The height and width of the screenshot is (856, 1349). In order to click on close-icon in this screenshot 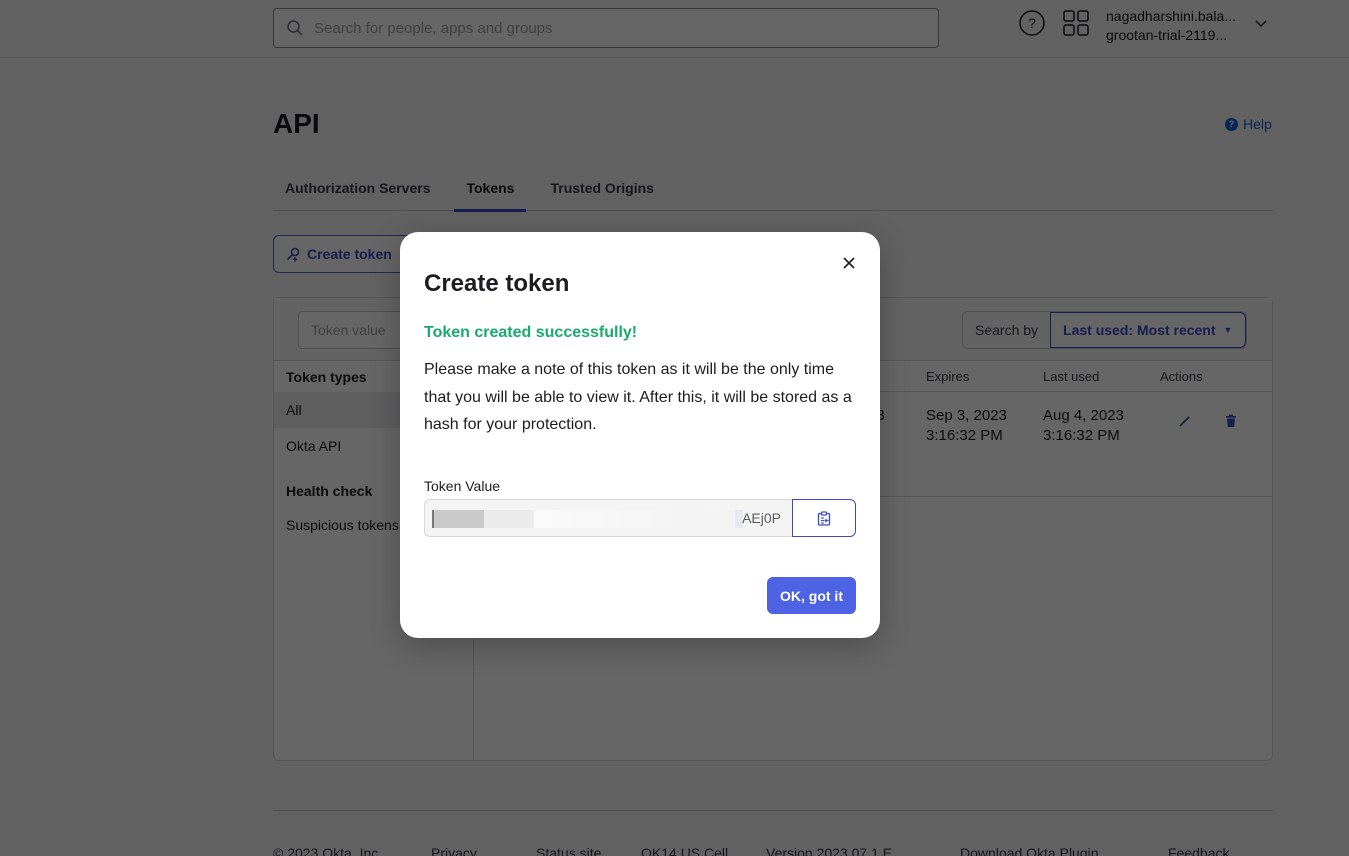, I will do `click(849, 263)`.